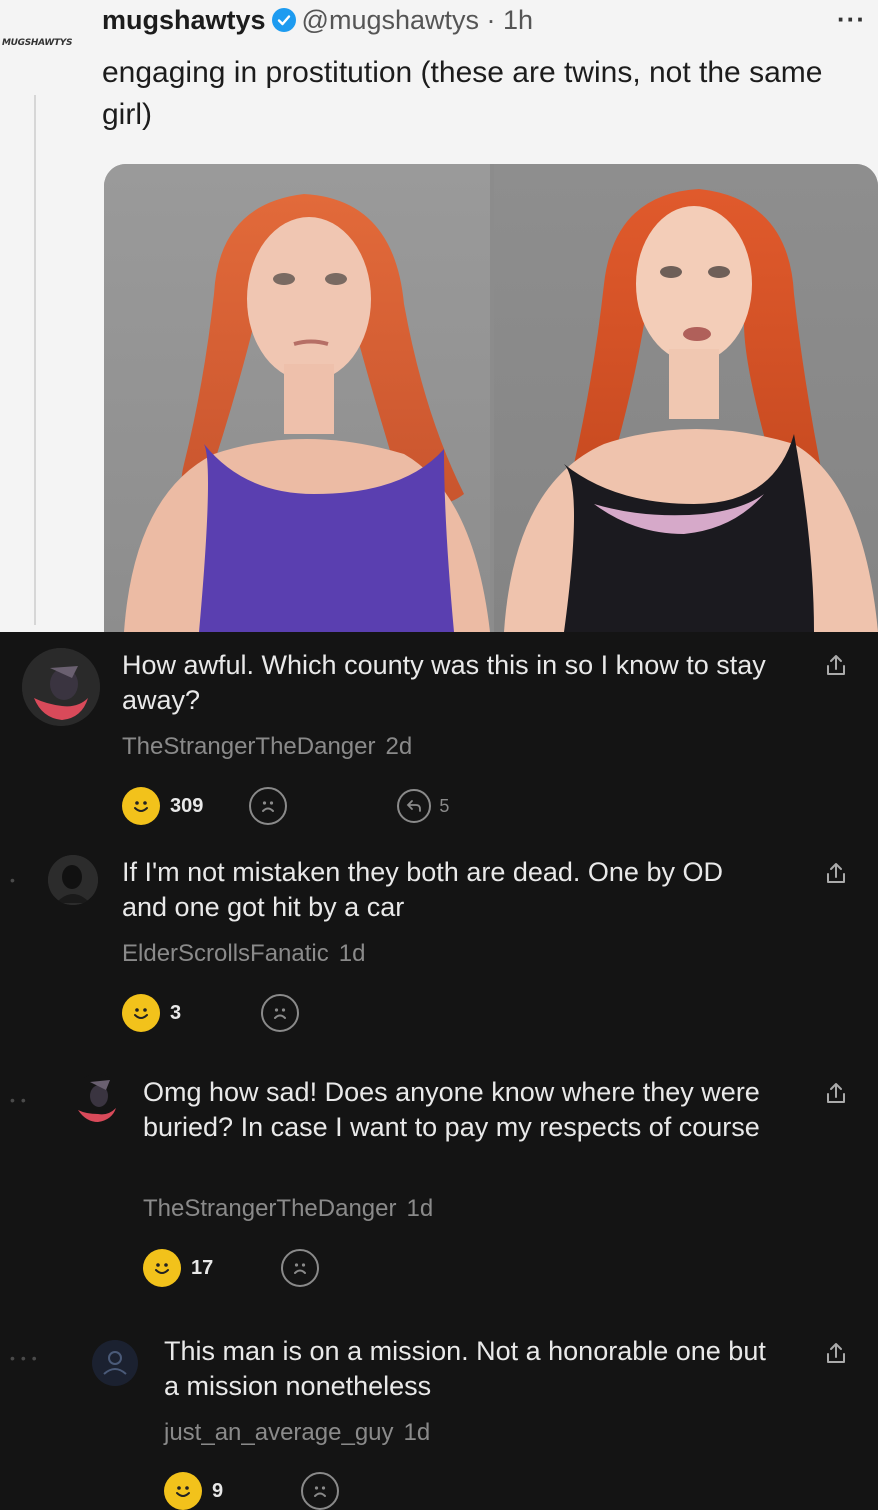 Image resolution: width=878 pixels, height=1510 pixels. Describe the element at coordinates (444, 805) in the screenshot. I see `reply-count-value: 5` at that location.